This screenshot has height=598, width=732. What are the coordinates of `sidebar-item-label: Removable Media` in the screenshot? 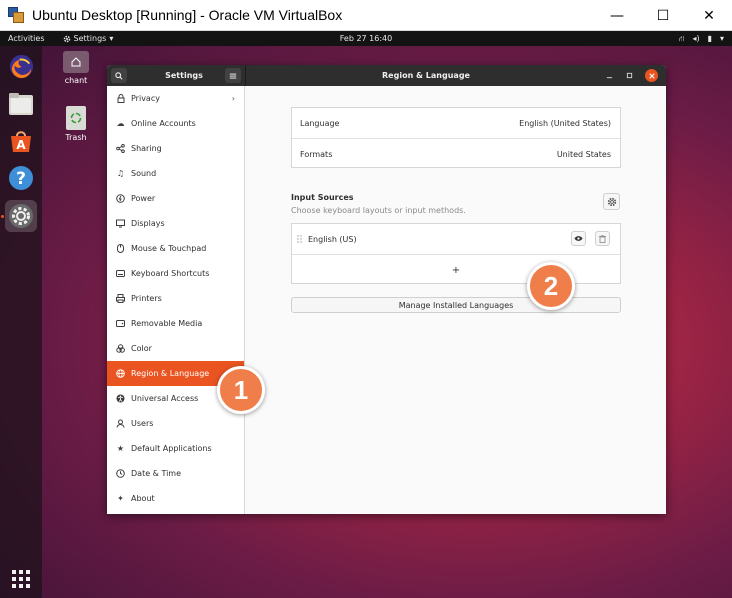 It's located at (167, 323).